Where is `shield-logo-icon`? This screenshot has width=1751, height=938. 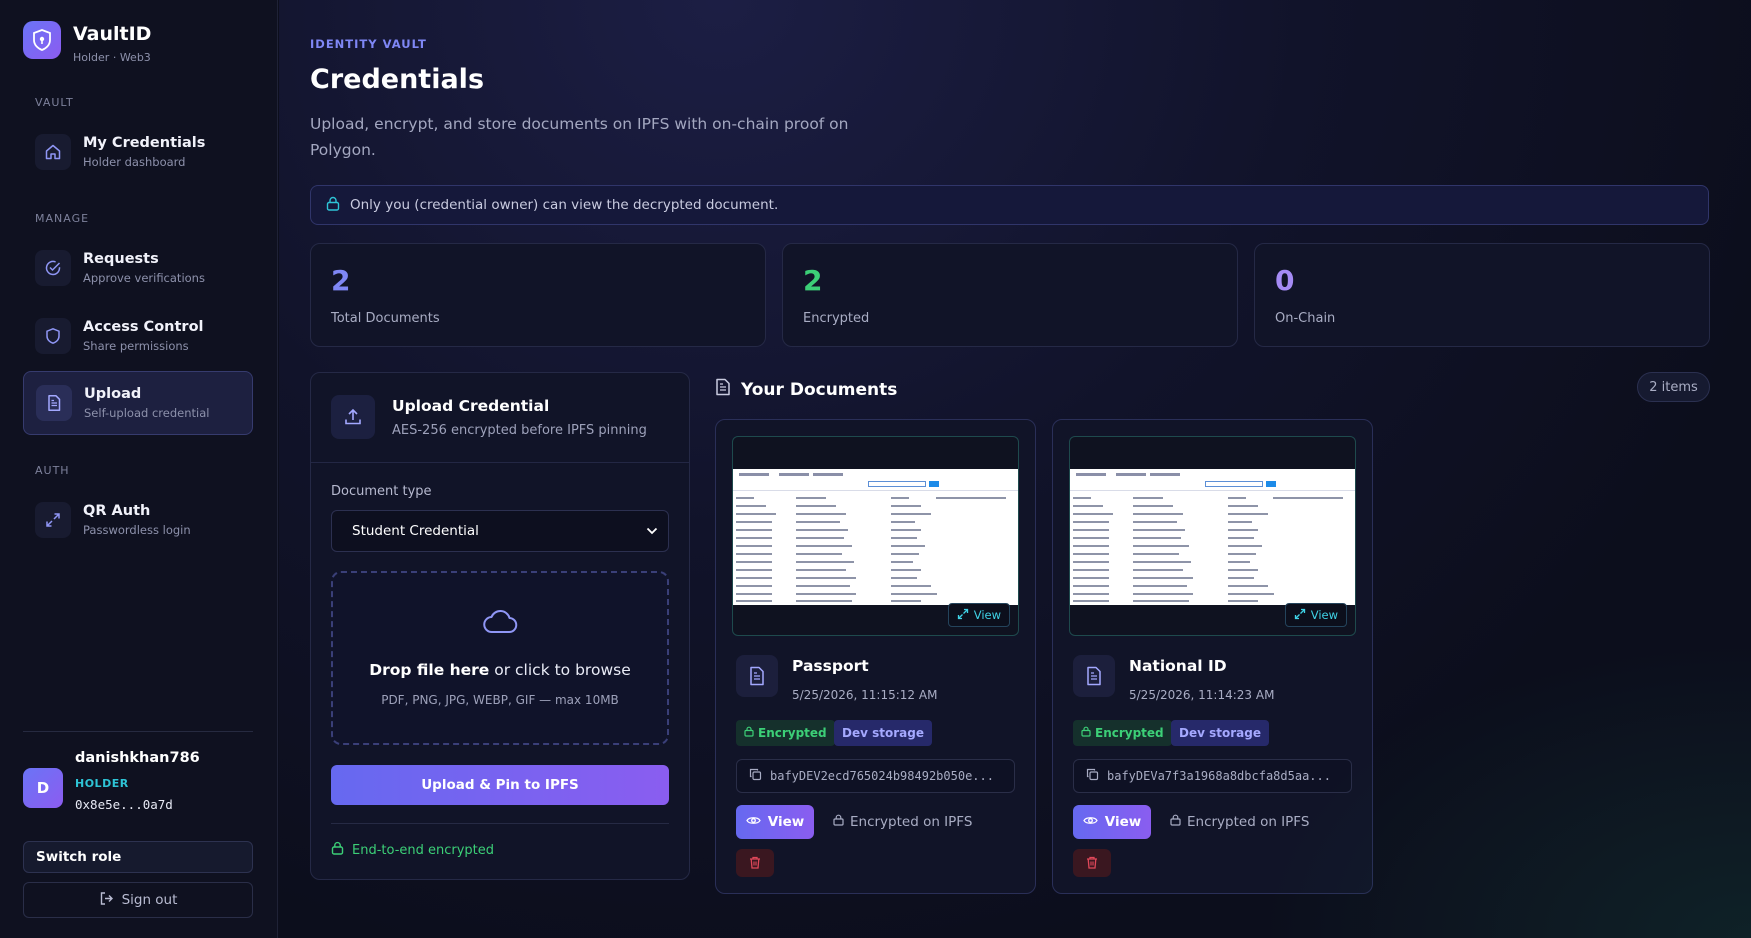 shield-logo-icon is located at coordinates (42, 40).